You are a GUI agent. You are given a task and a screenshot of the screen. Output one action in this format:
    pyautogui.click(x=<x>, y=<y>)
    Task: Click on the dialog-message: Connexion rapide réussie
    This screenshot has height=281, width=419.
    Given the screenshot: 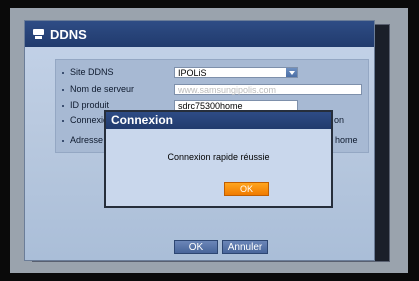 What is the action you would take?
    pyautogui.click(x=218, y=157)
    